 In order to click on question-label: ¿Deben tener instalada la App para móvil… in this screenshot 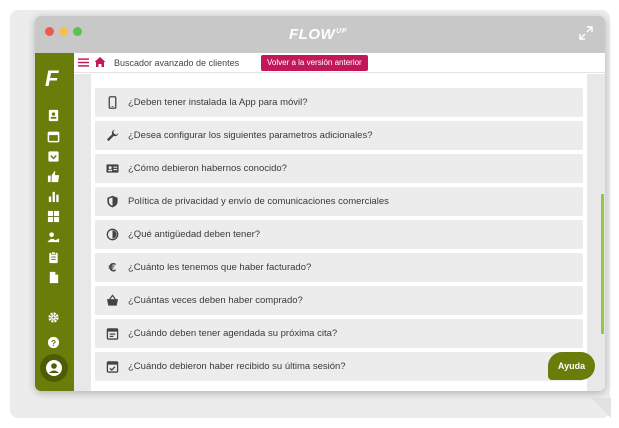, I will do `click(218, 102)`.